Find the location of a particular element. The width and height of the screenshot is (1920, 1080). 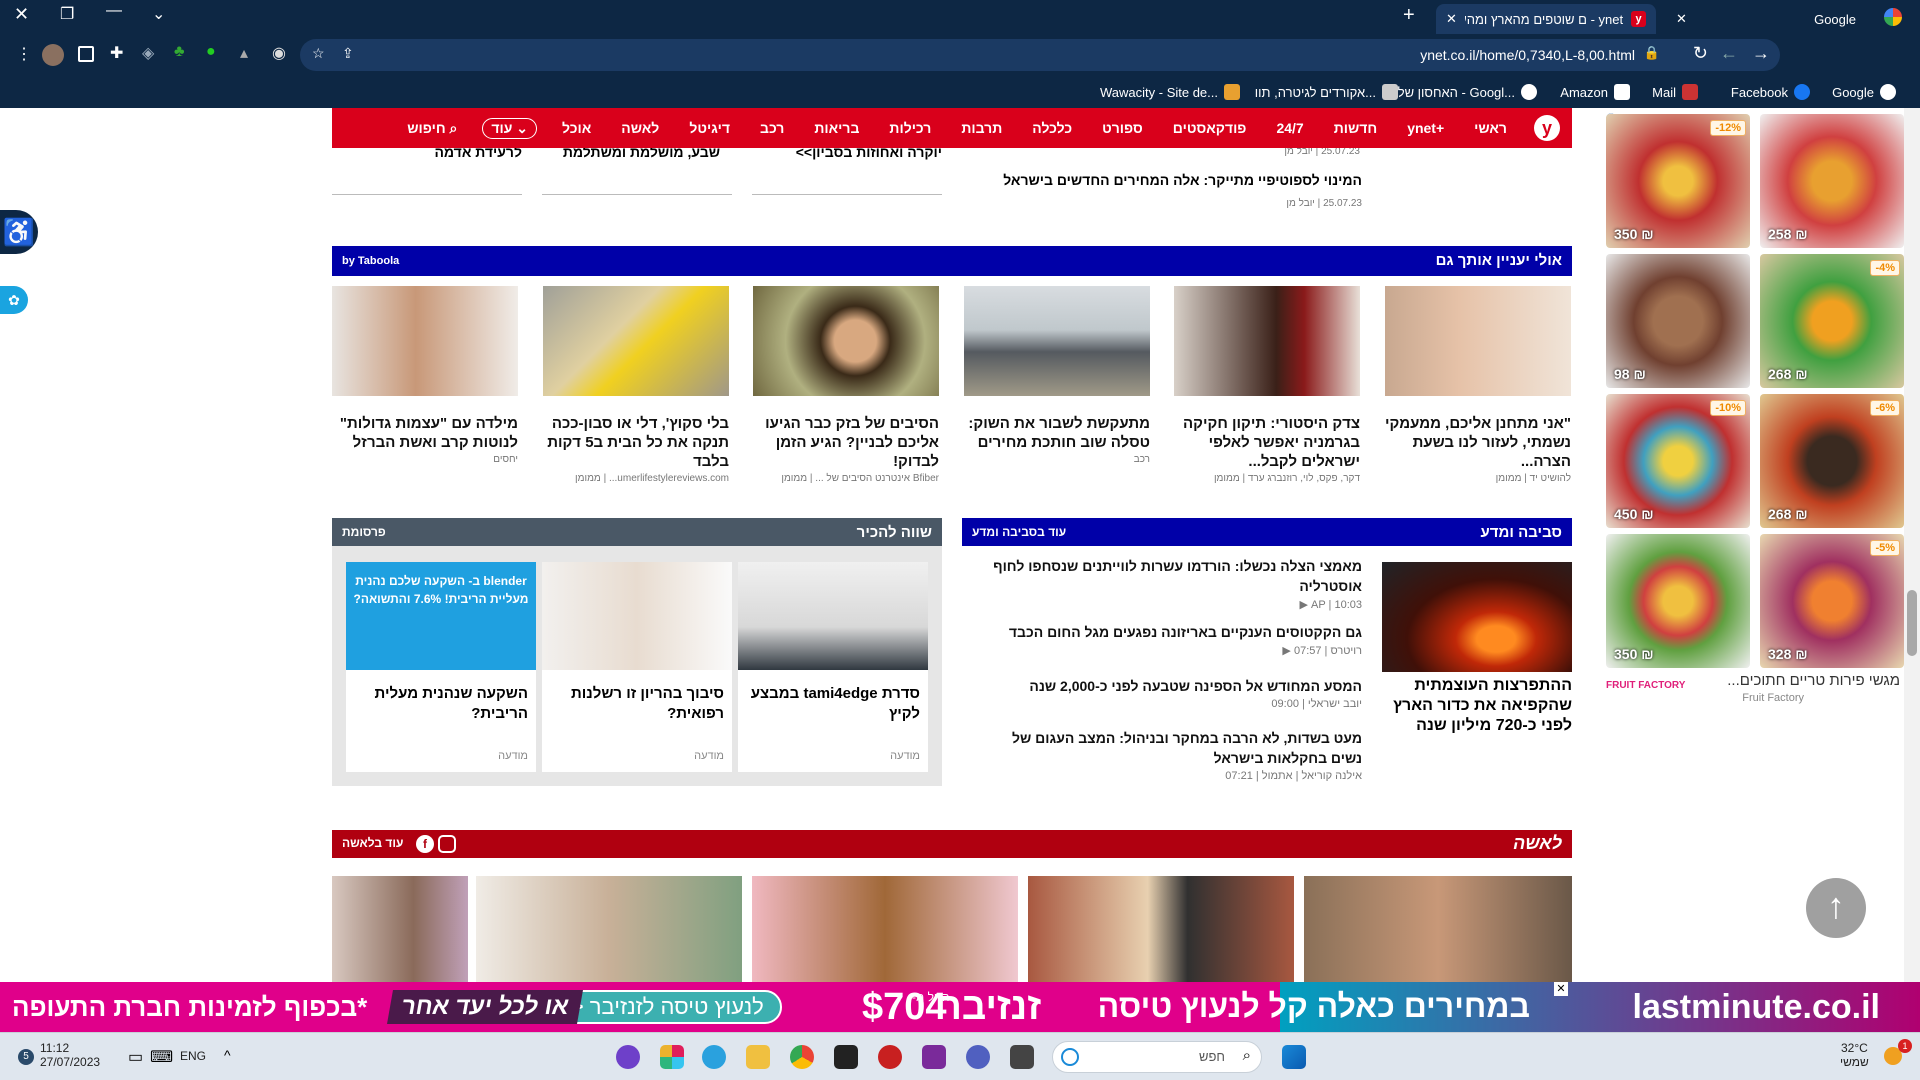

tab-ynet: y ynet - ם שוטפים מהארץ ומהעולם ✕ is located at coordinates (1546, 19).